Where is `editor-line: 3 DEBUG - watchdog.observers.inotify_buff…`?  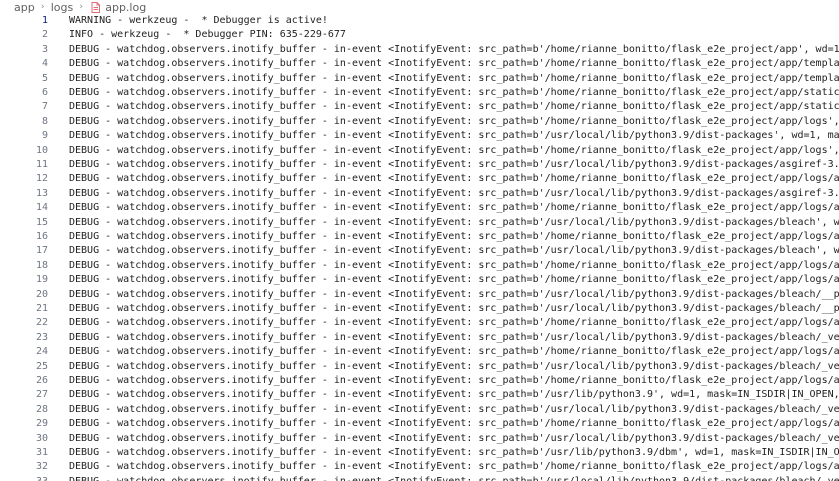 editor-line: 3 DEBUG - watchdog.observers.inotify_buff… is located at coordinates (419, 50).